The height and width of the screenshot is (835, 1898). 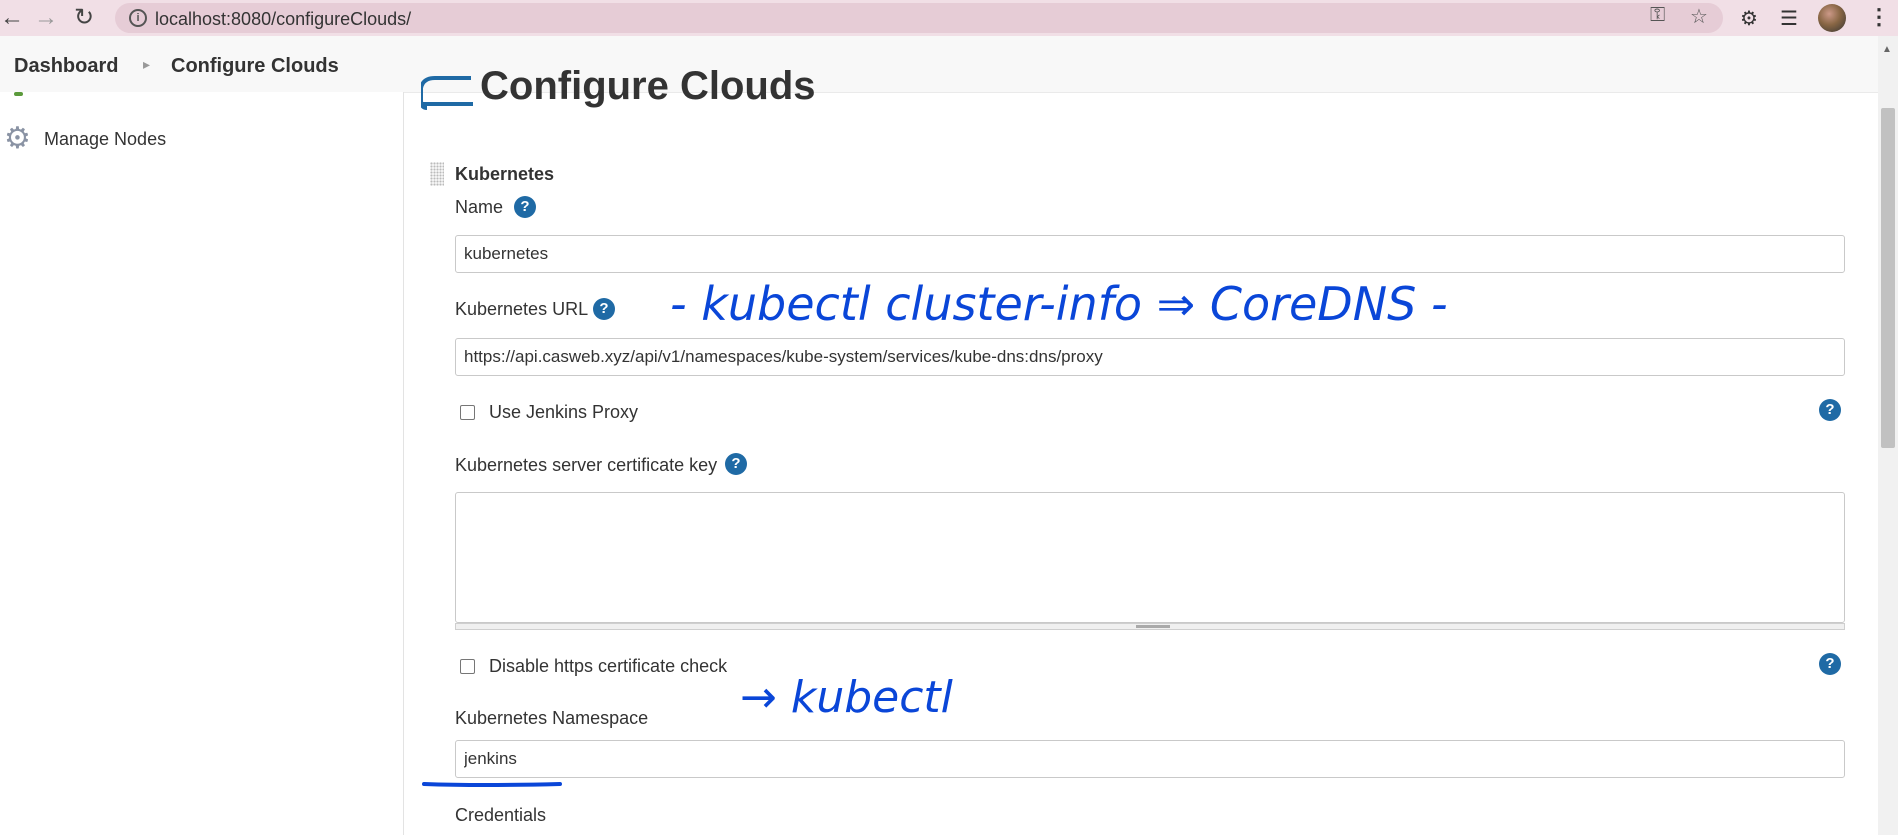 I want to click on url-label: Kubernetes URL, so click(x=522, y=309).